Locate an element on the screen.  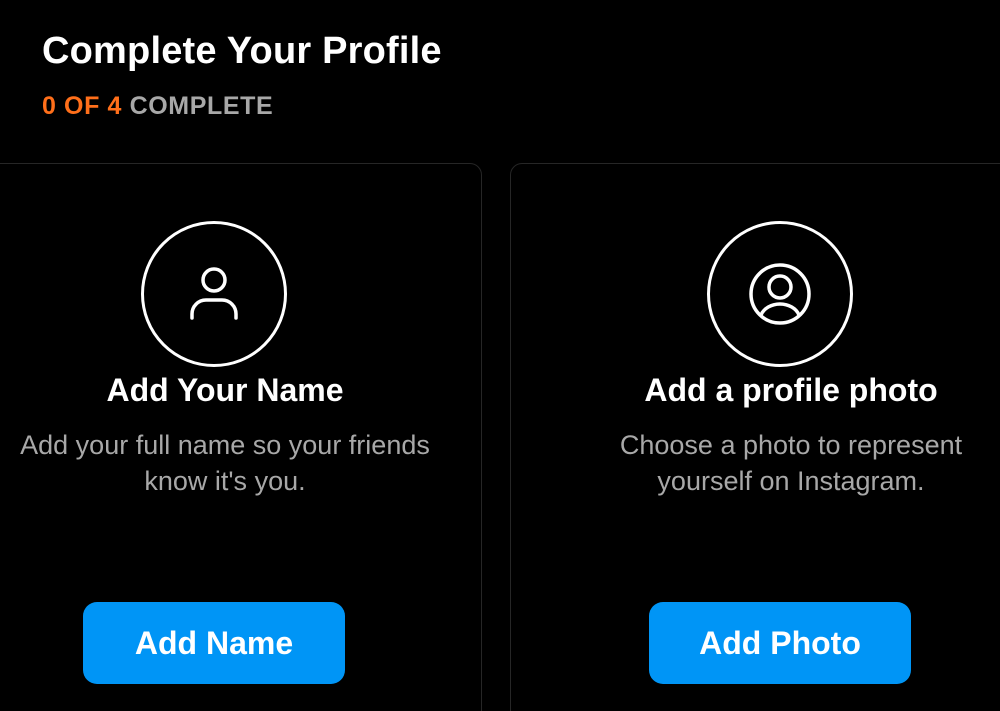
add-name-button: Add Name is located at coordinates (214, 643).